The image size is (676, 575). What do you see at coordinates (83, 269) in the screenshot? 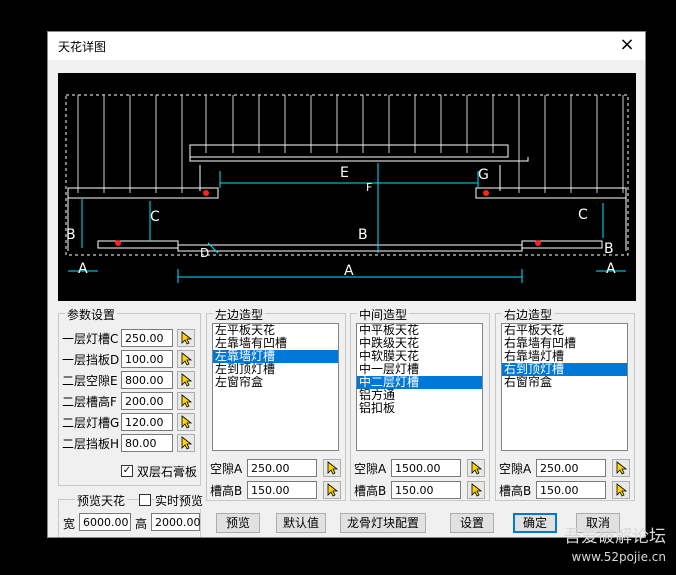
I see `dim-label-a-left: A` at bounding box center [83, 269].